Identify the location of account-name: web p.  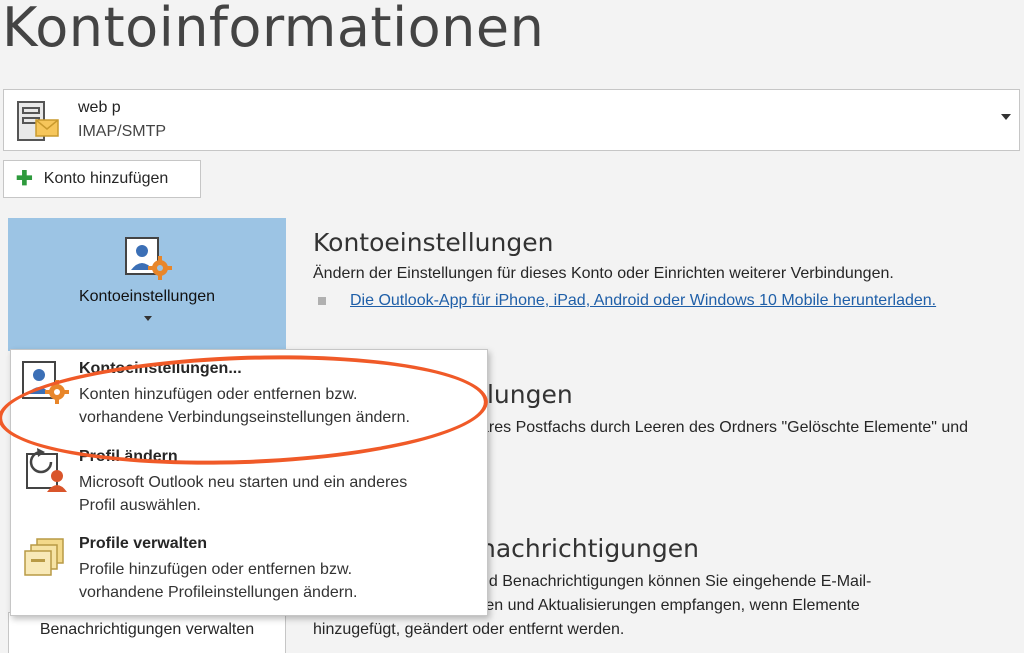
(99, 107).